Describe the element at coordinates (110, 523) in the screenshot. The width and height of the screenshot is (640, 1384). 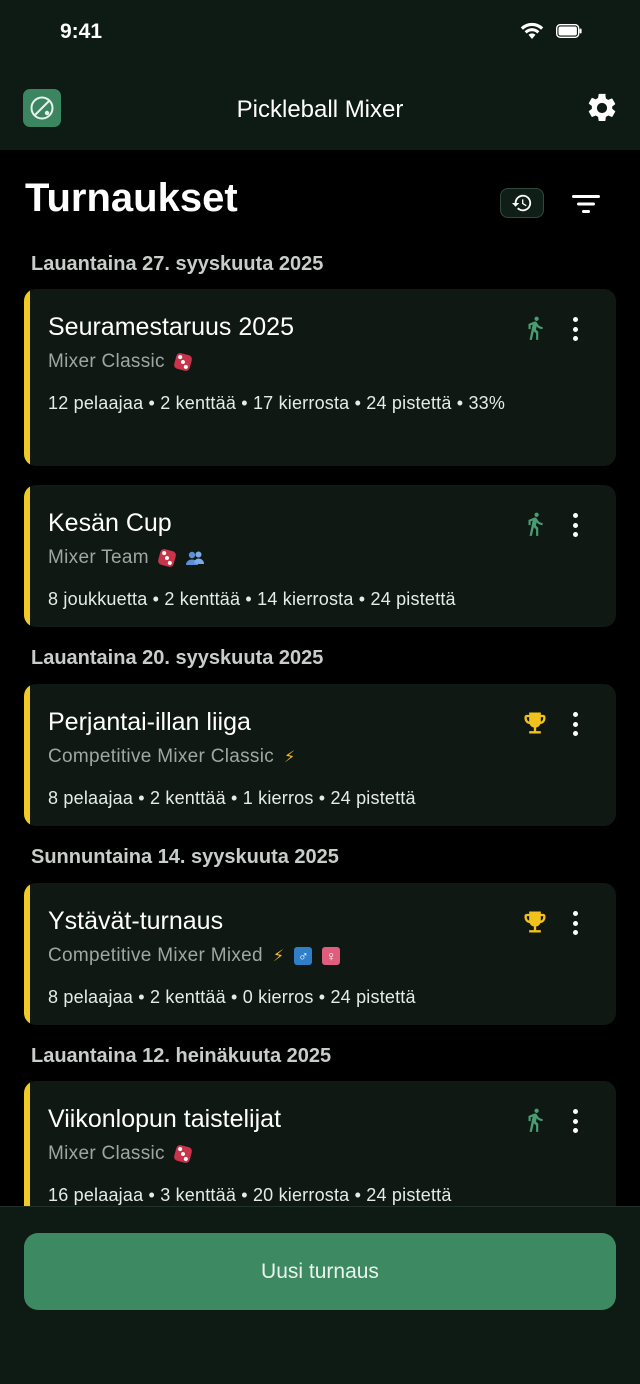
I see `tournament-name: Kesän Cup` at that location.